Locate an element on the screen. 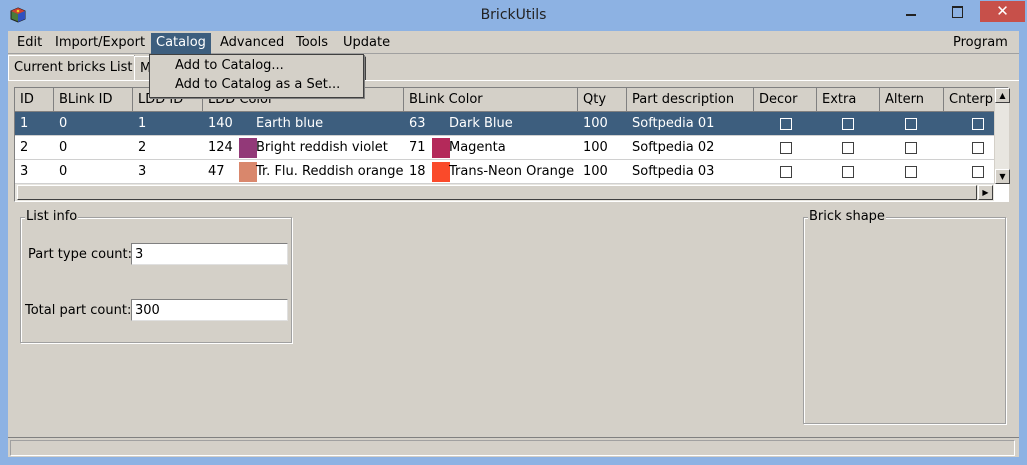  total-part-count-label: Total part count: is located at coordinates (78, 310).